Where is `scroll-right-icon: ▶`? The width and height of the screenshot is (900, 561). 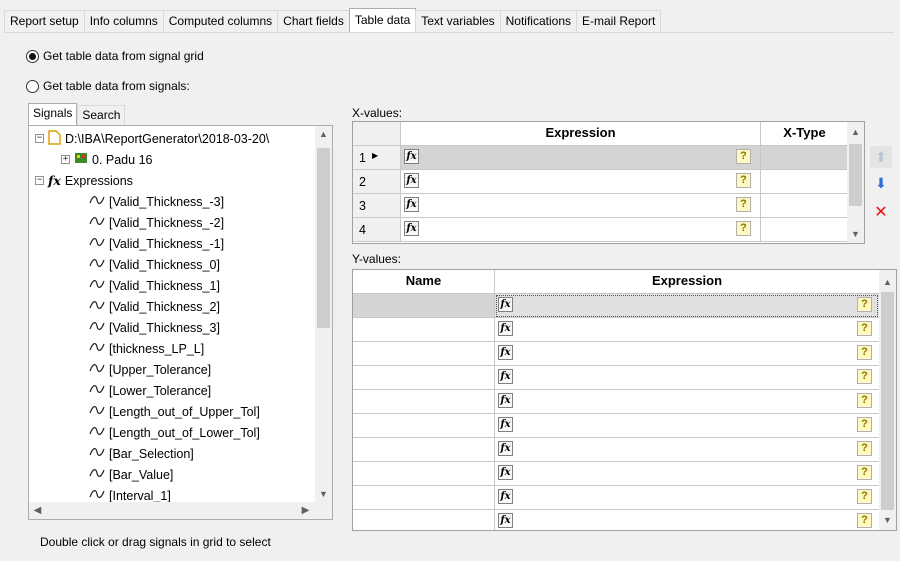
scroll-right-icon: ▶ is located at coordinates (305, 510).